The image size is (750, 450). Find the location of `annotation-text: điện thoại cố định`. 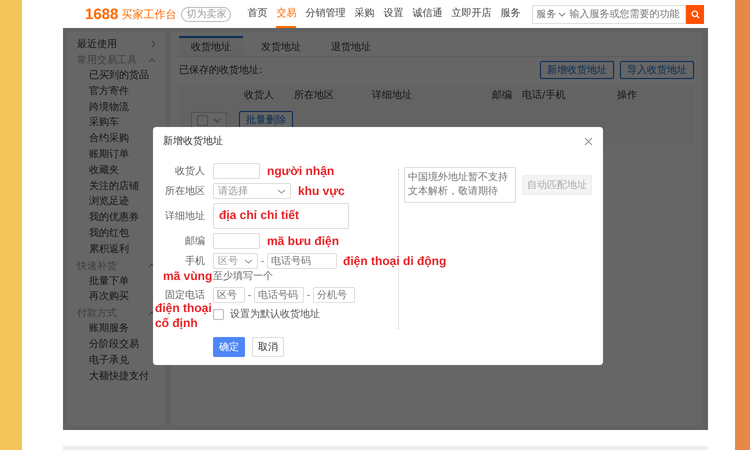

annotation-text: điện thoại cố định is located at coordinates (184, 316).